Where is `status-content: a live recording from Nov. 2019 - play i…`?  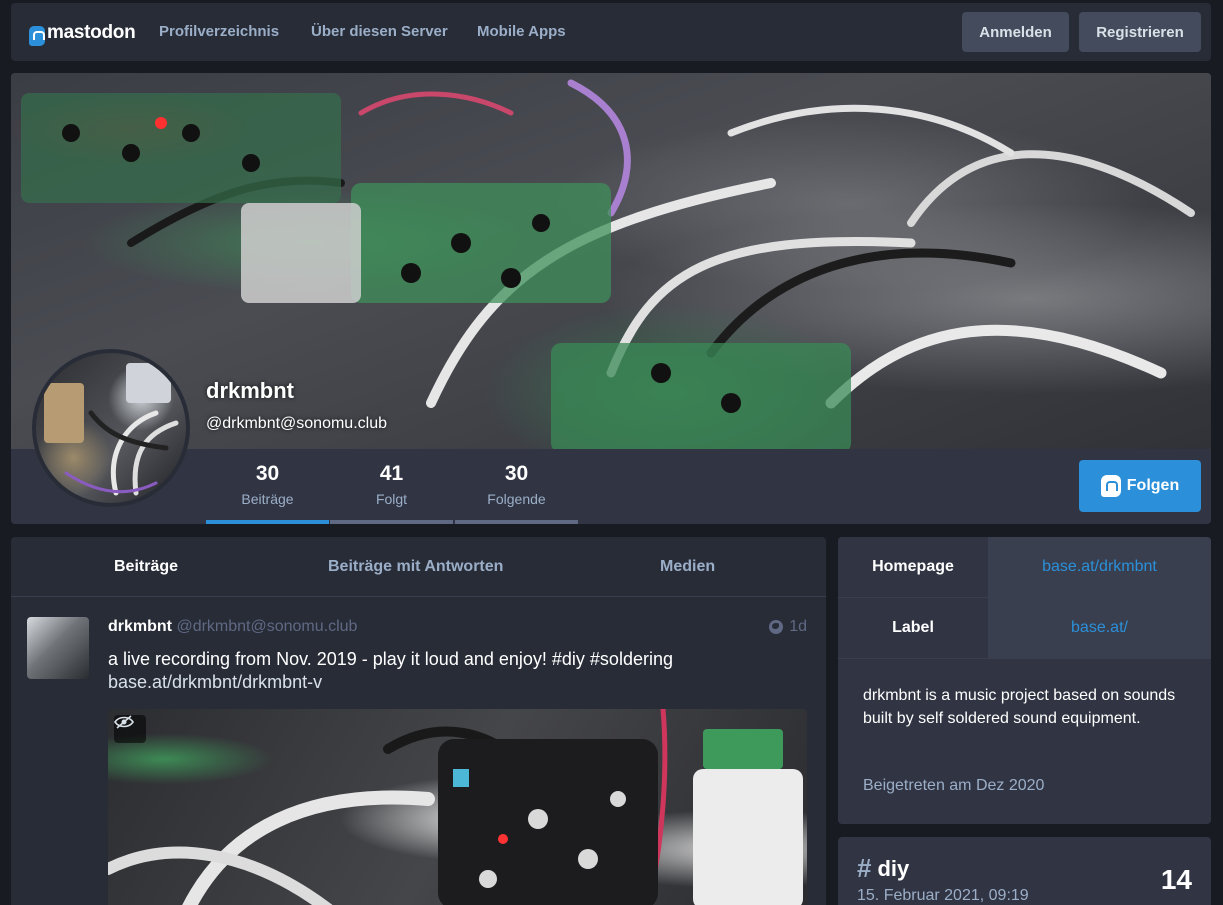
status-content: a live recording from Nov. 2019 - play i… is located at coordinates (448, 671).